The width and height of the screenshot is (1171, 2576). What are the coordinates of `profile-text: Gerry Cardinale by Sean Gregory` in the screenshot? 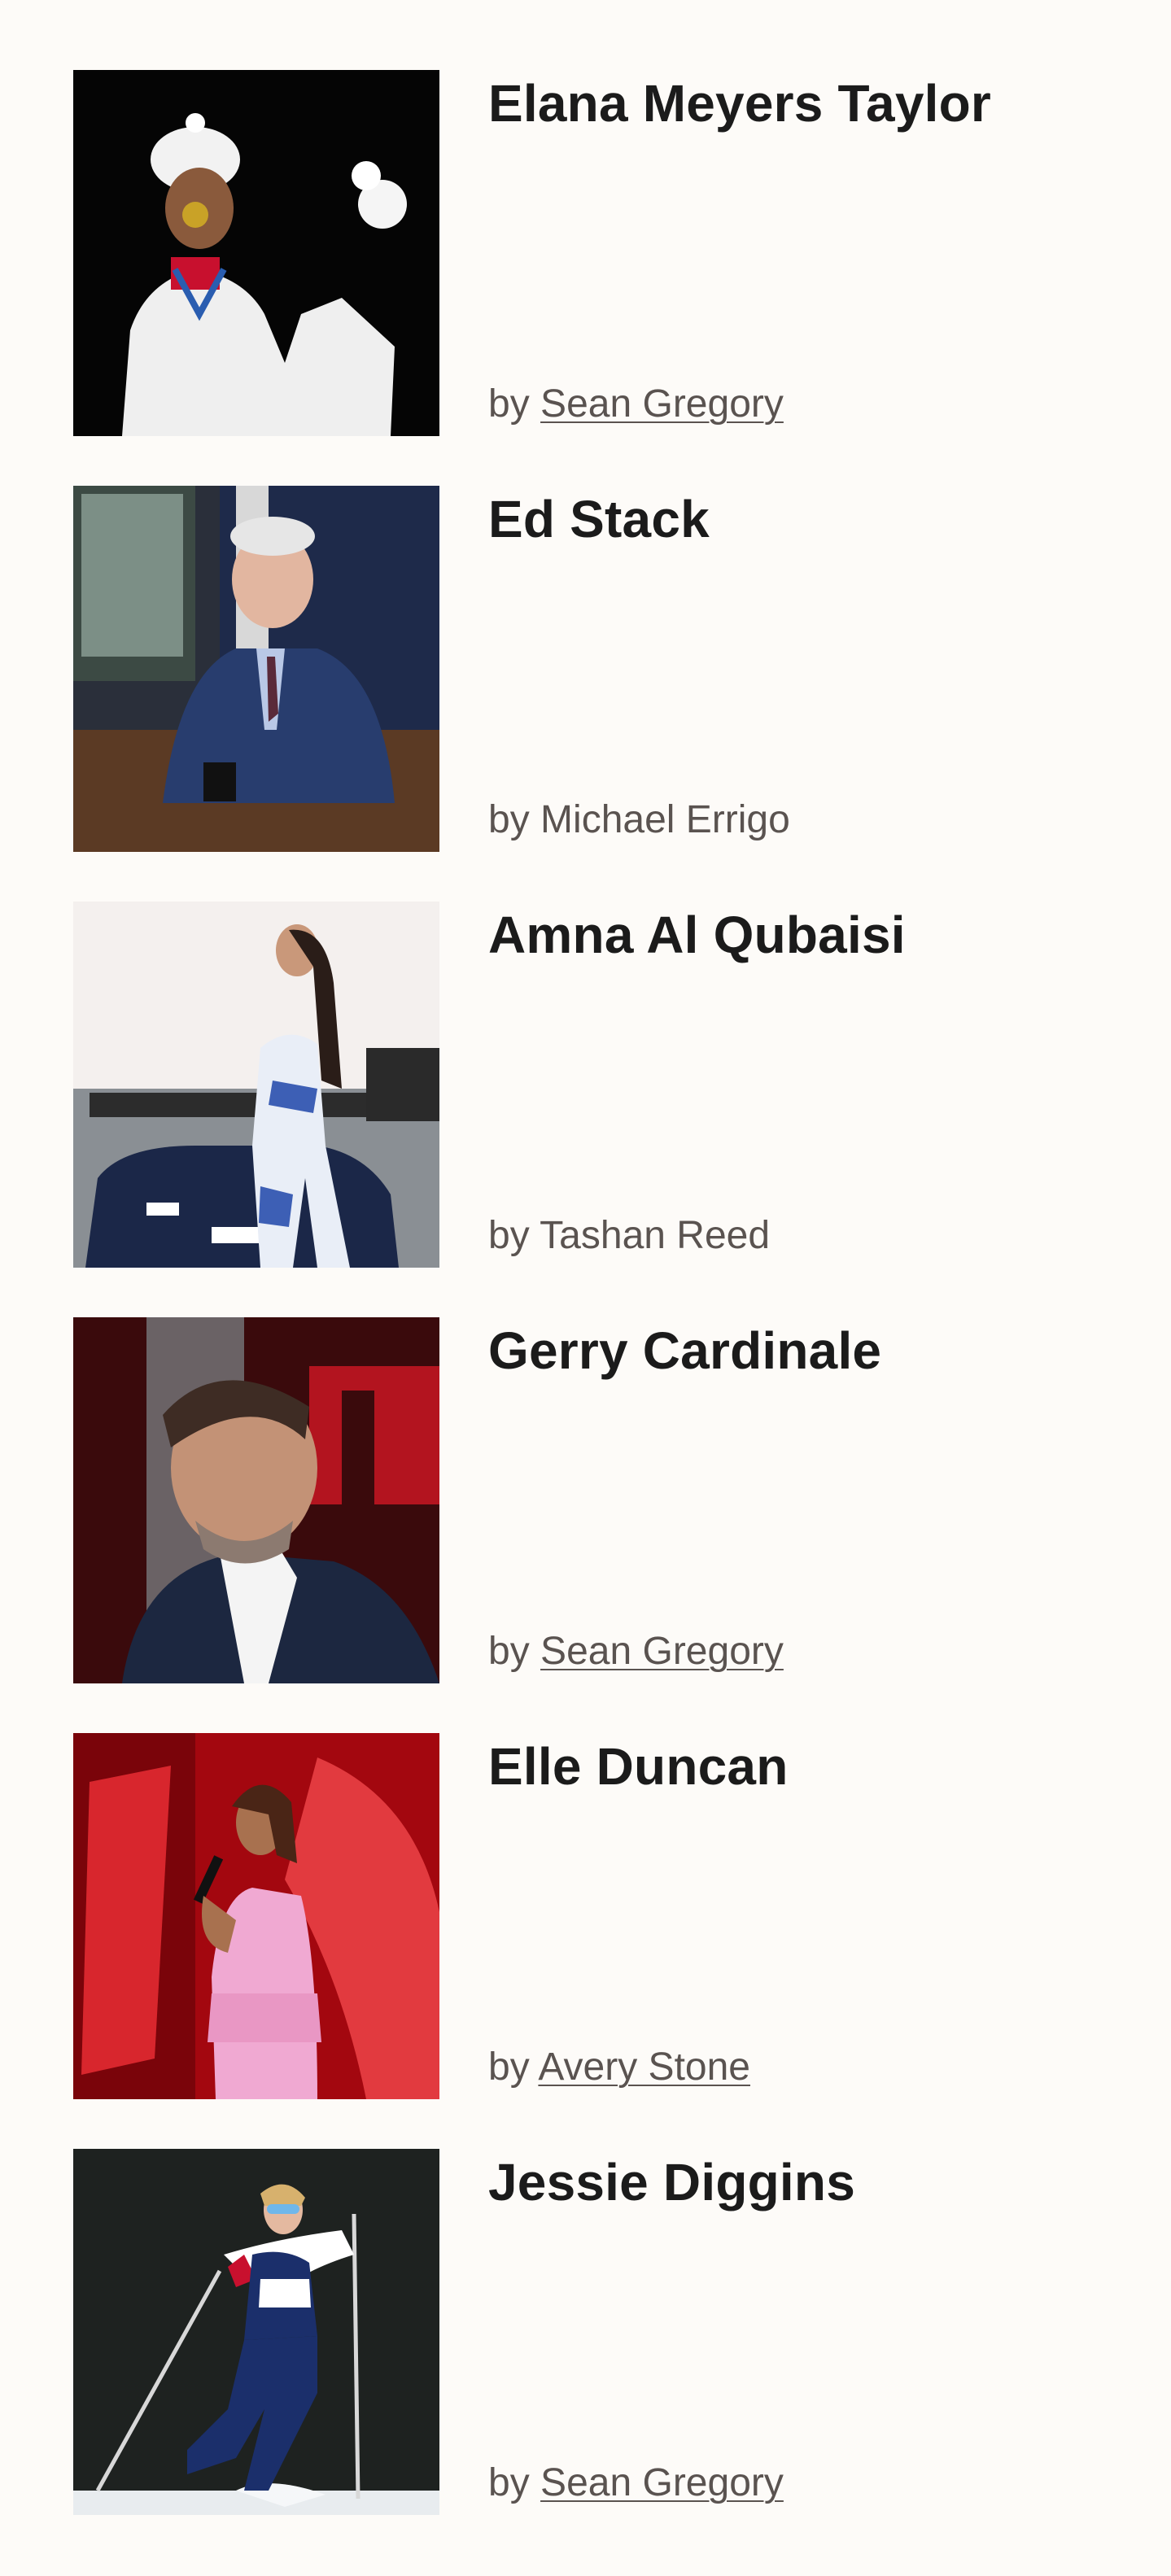 It's located at (809, 1500).